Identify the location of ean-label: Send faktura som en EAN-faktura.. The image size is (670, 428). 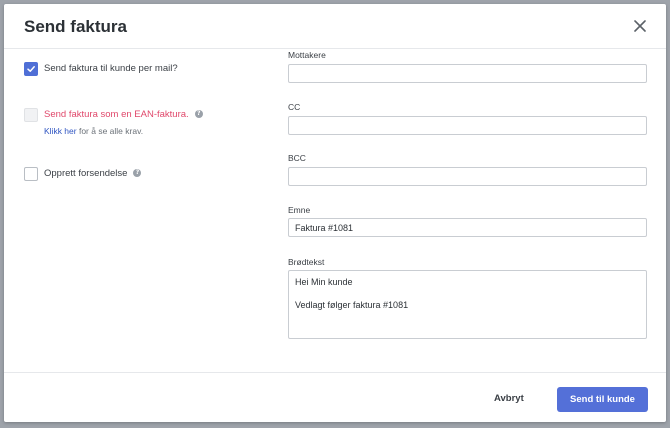
(116, 114).